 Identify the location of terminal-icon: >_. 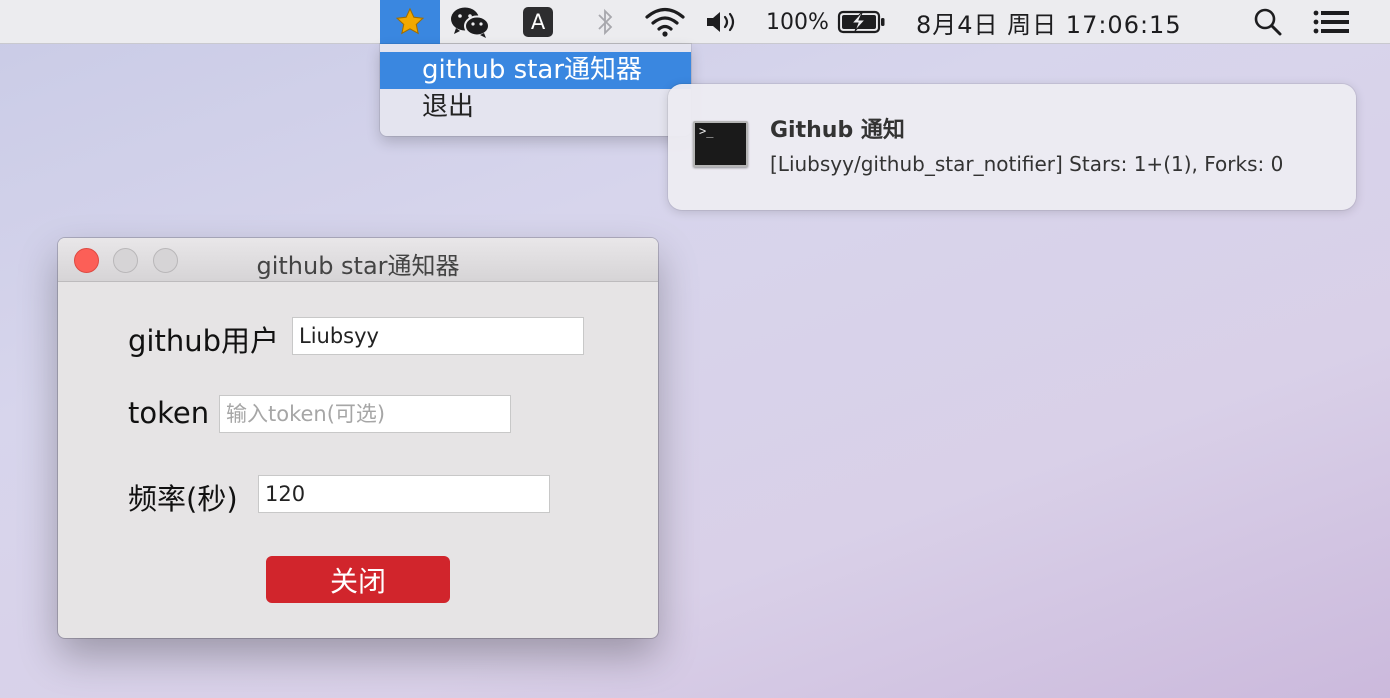
(720, 144).